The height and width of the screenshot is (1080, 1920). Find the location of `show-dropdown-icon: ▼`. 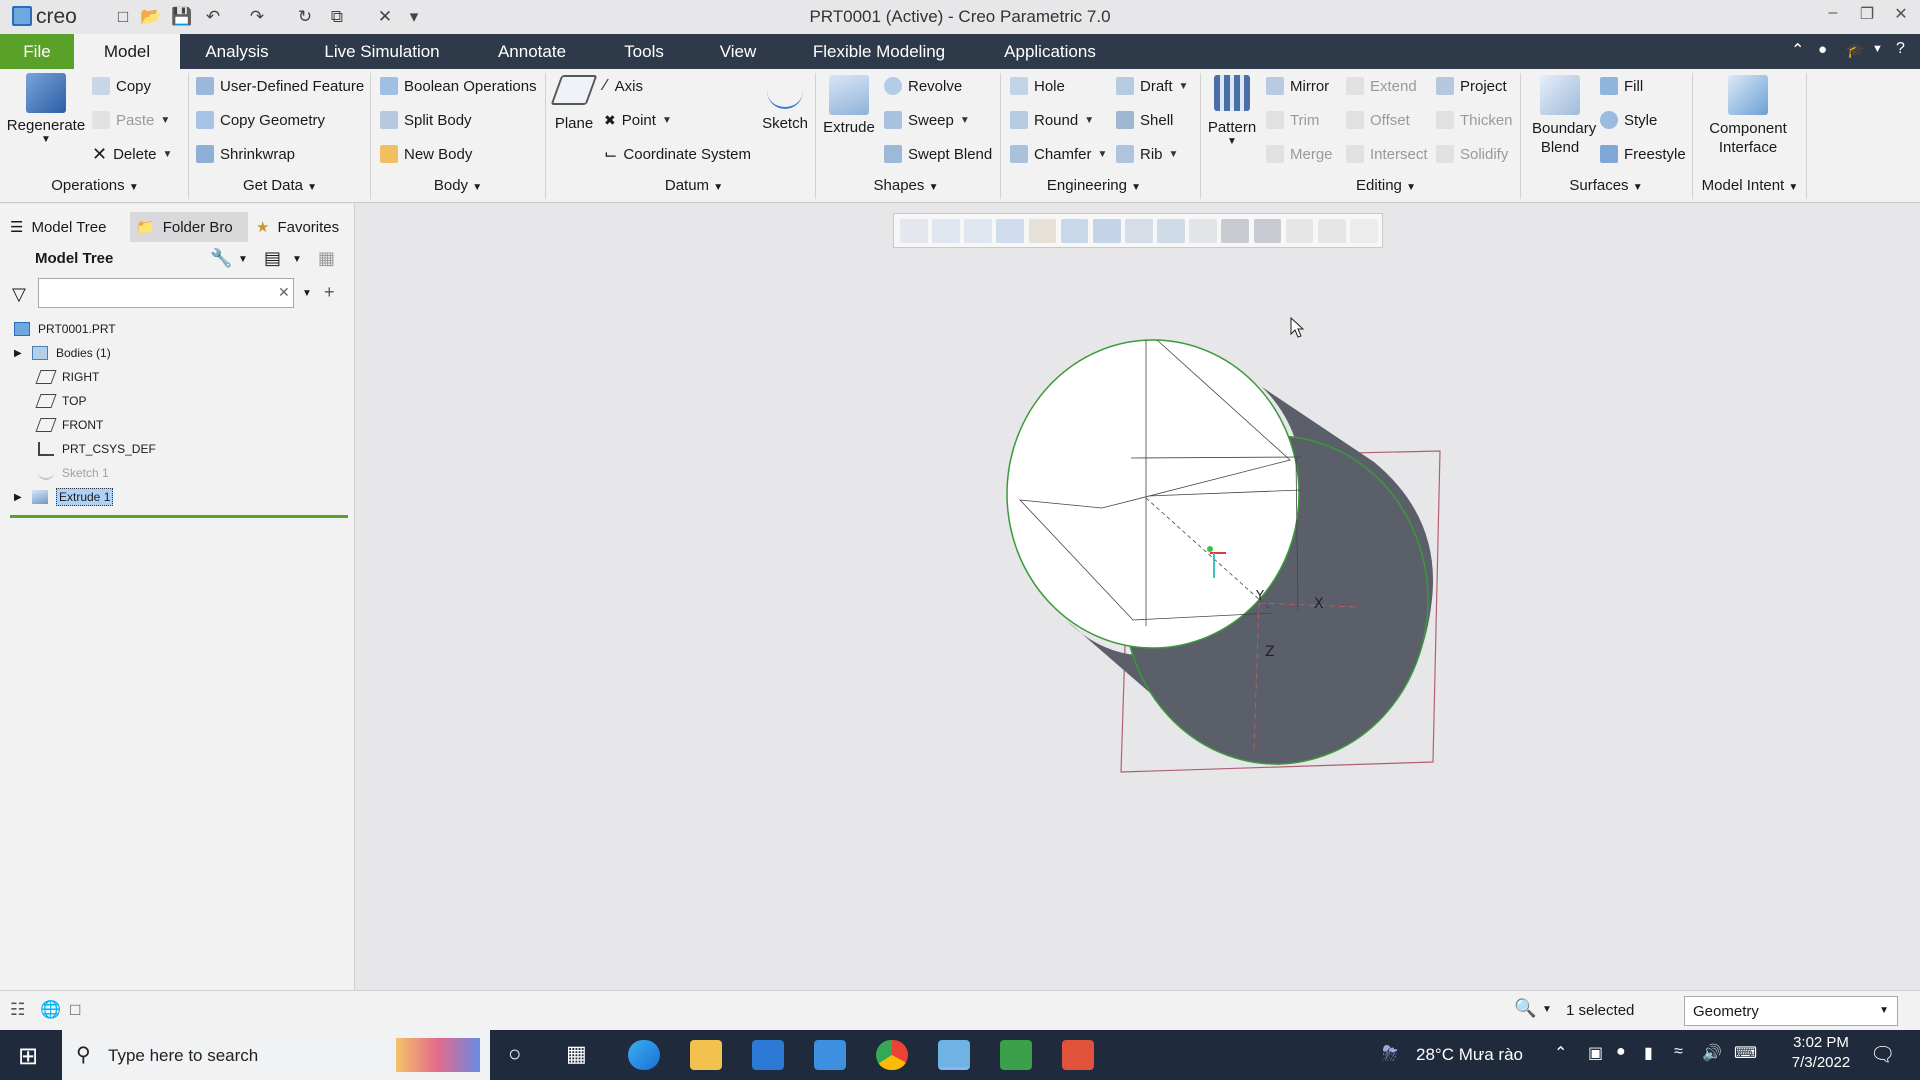

show-dropdown-icon: ▼ is located at coordinates (297, 259).